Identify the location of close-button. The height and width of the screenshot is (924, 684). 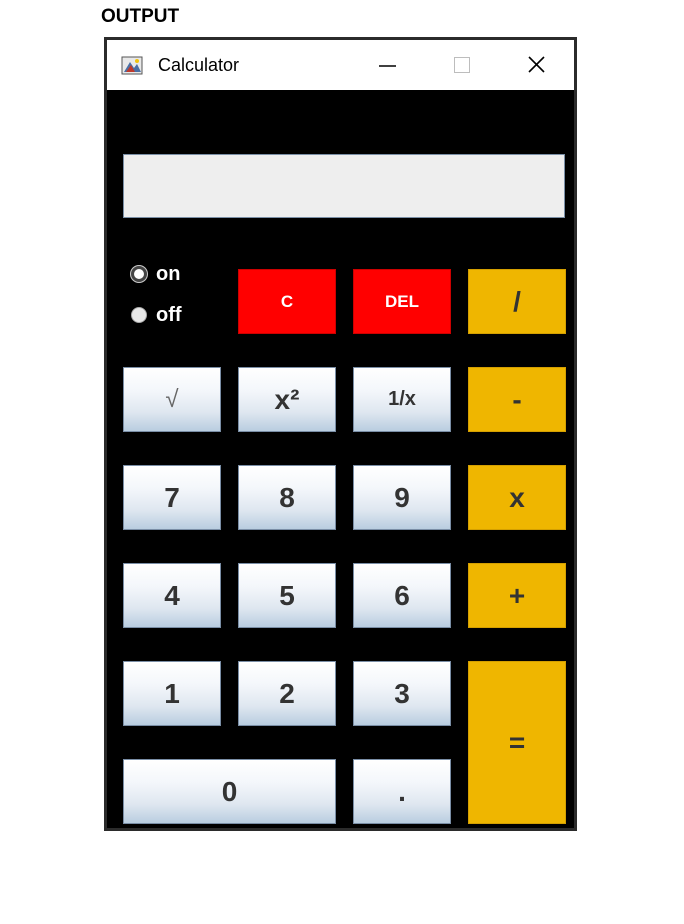
(537, 65).